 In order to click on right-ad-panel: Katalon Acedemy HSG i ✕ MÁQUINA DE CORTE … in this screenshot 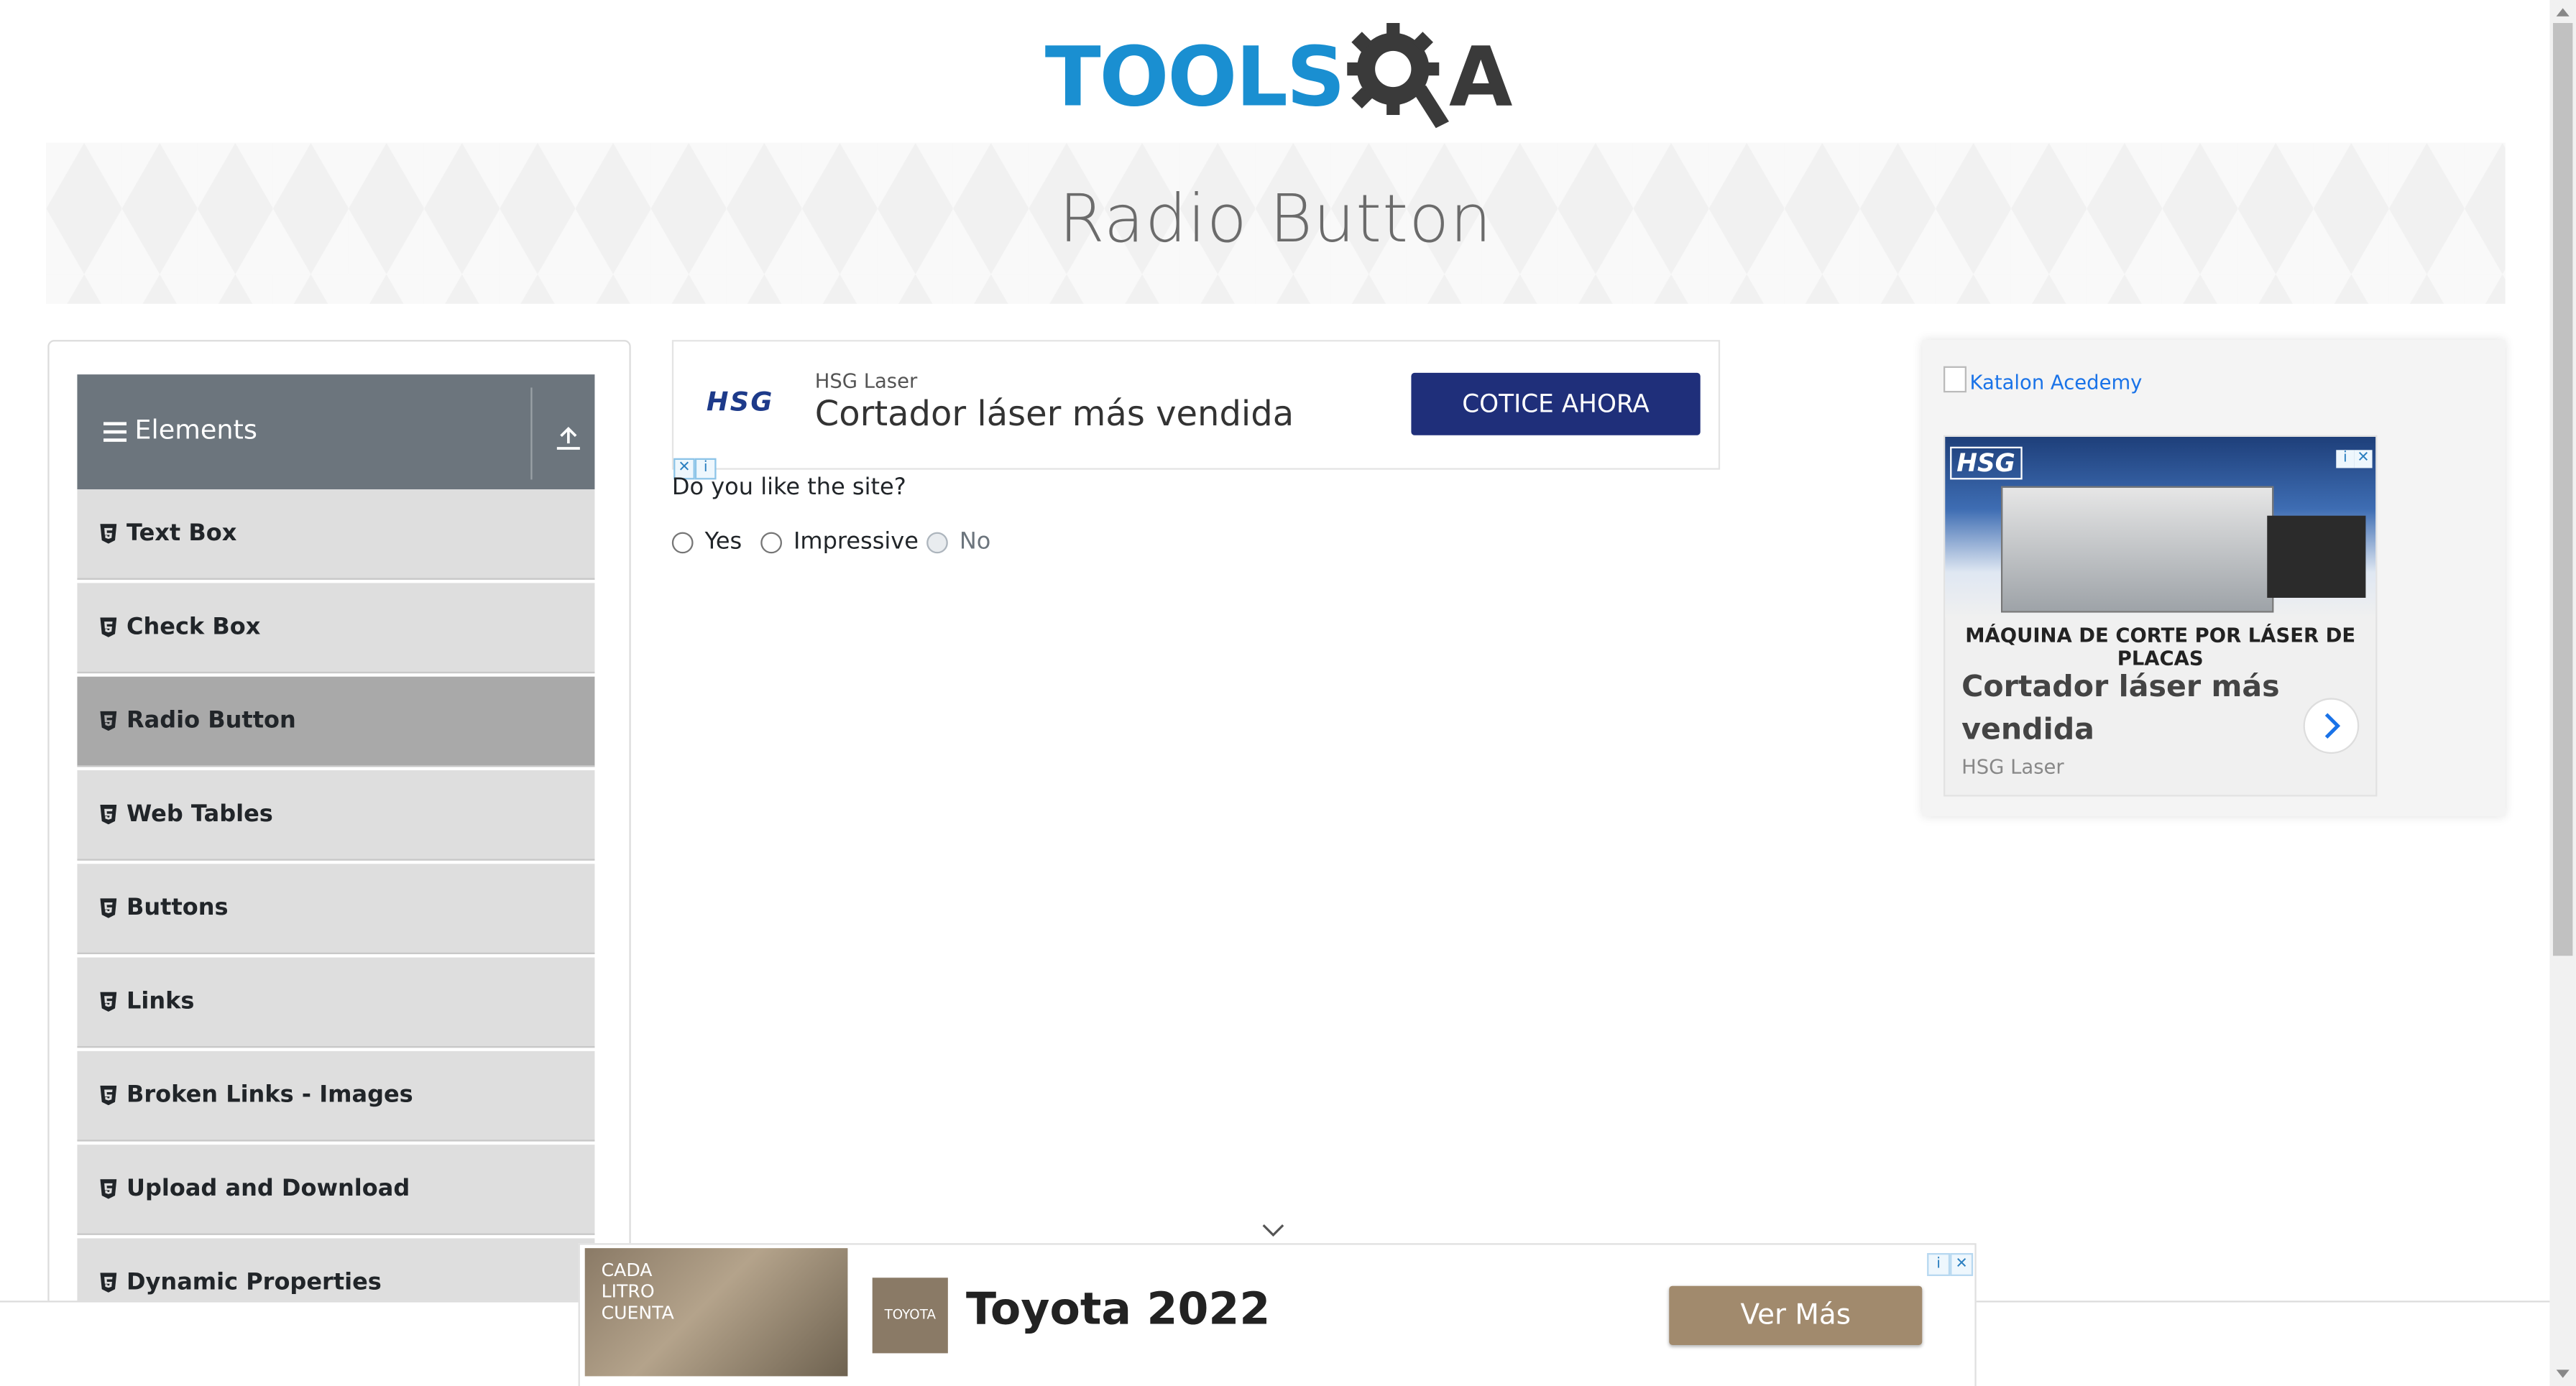, I will do `click(2214, 578)`.